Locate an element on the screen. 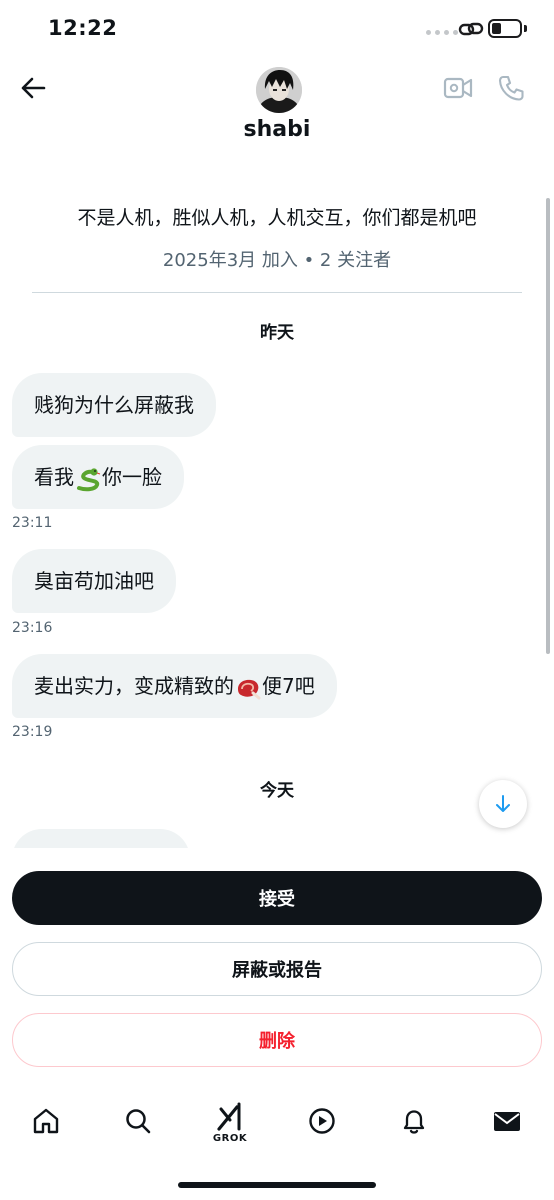 The image size is (554, 1200). message-bubble: 看我 你一脸 is located at coordinates (98, 477).